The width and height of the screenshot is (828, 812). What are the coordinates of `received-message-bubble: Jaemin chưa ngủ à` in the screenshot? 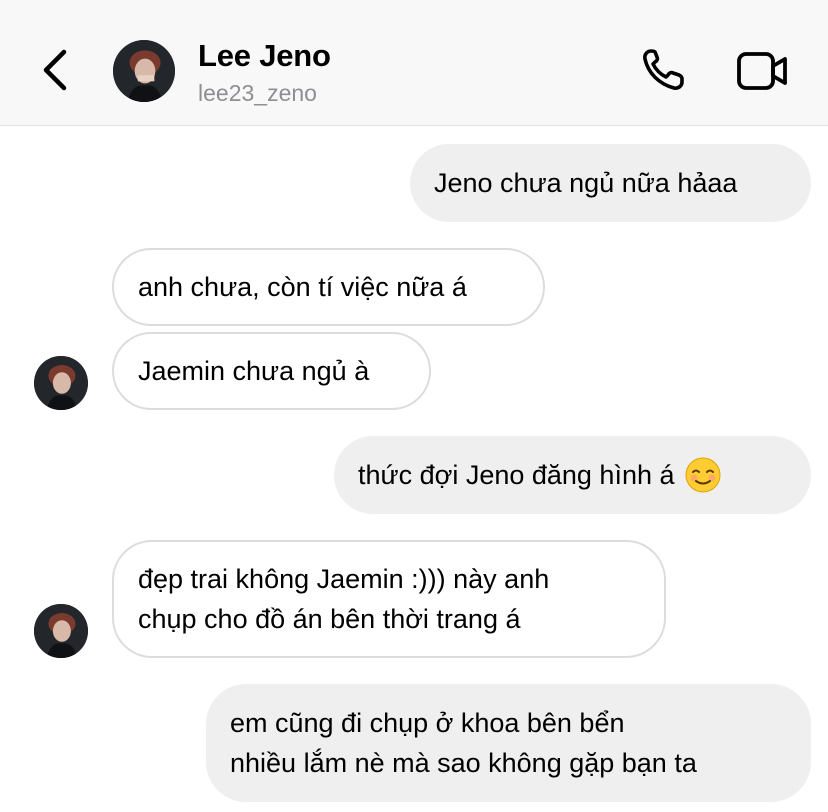 It's located at (271, 371).